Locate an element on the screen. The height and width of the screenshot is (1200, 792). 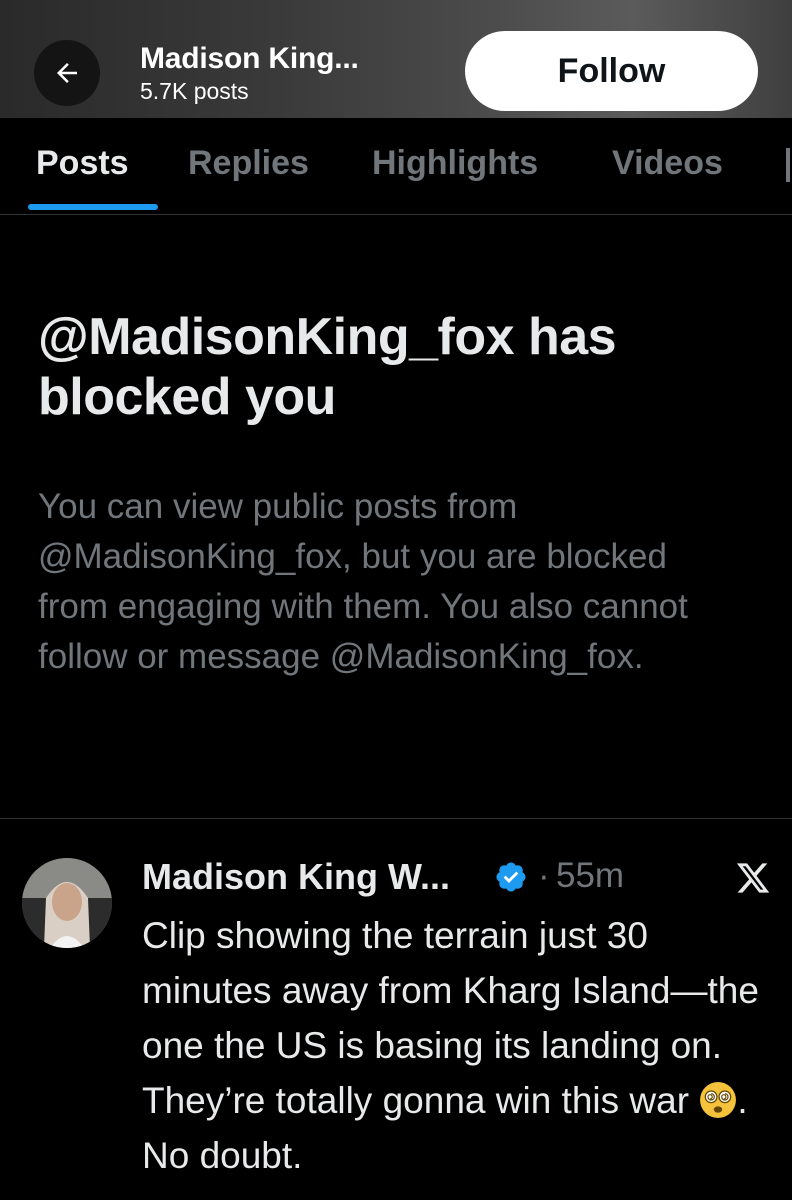
blocked-title: @MadisonKing_fox has blocked you is located at coordinates (327, 367).